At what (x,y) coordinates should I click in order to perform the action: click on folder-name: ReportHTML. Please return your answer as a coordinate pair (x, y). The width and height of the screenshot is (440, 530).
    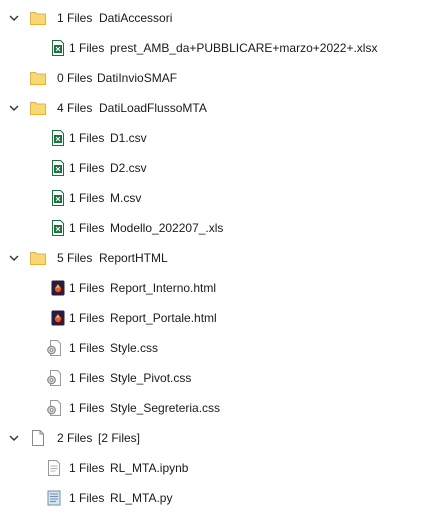
    Looking at the image, I should click on (133, 258).